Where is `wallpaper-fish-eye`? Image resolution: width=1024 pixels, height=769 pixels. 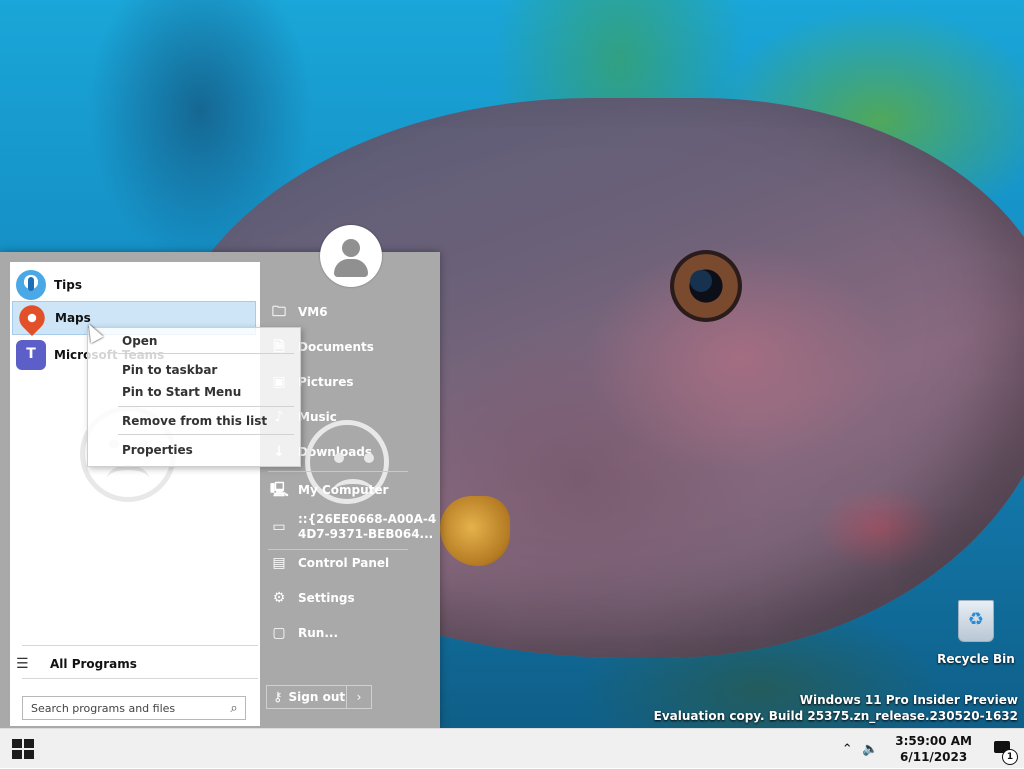
wallpaper-fish-eye is located at coordinates (706, 286).